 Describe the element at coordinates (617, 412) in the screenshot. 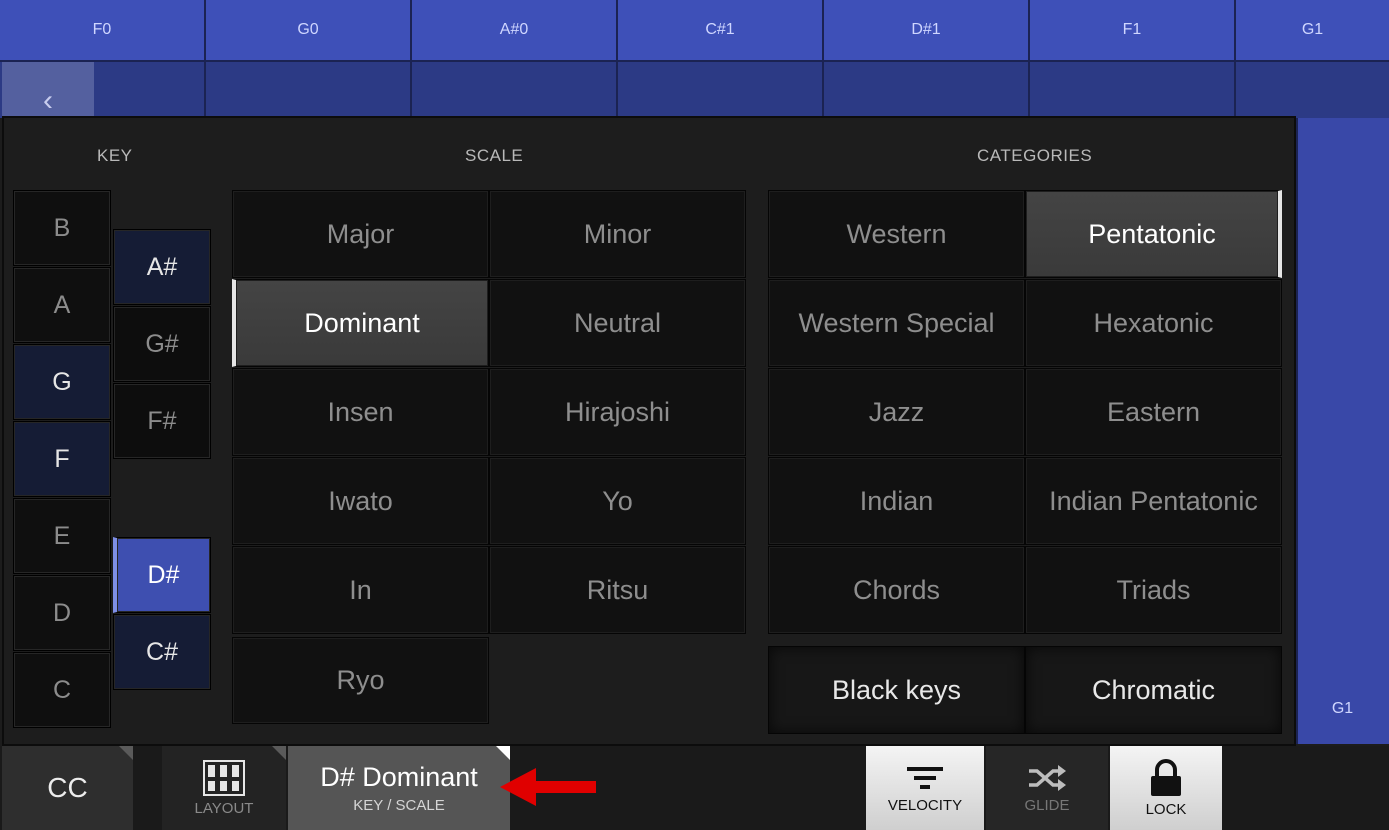

I see `scale-hirajoshi: Hirajoshi` at that location.